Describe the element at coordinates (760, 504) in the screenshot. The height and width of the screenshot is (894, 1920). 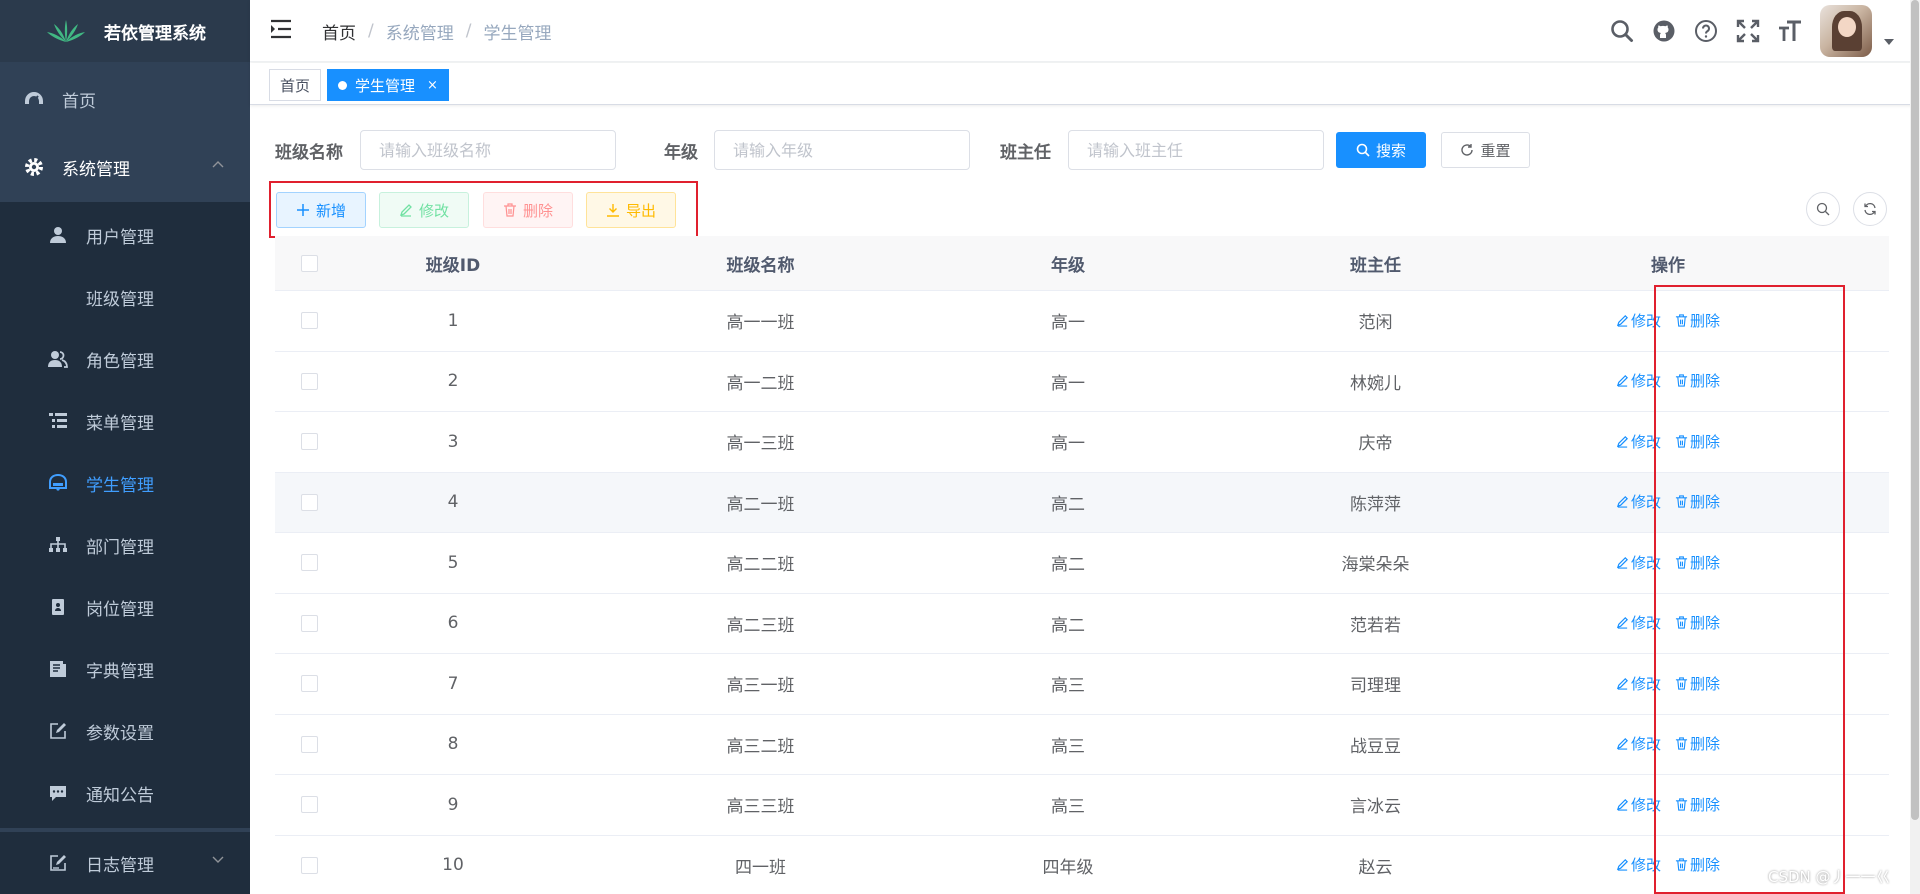
I see `cell-class-name: 高二一班` at that location.